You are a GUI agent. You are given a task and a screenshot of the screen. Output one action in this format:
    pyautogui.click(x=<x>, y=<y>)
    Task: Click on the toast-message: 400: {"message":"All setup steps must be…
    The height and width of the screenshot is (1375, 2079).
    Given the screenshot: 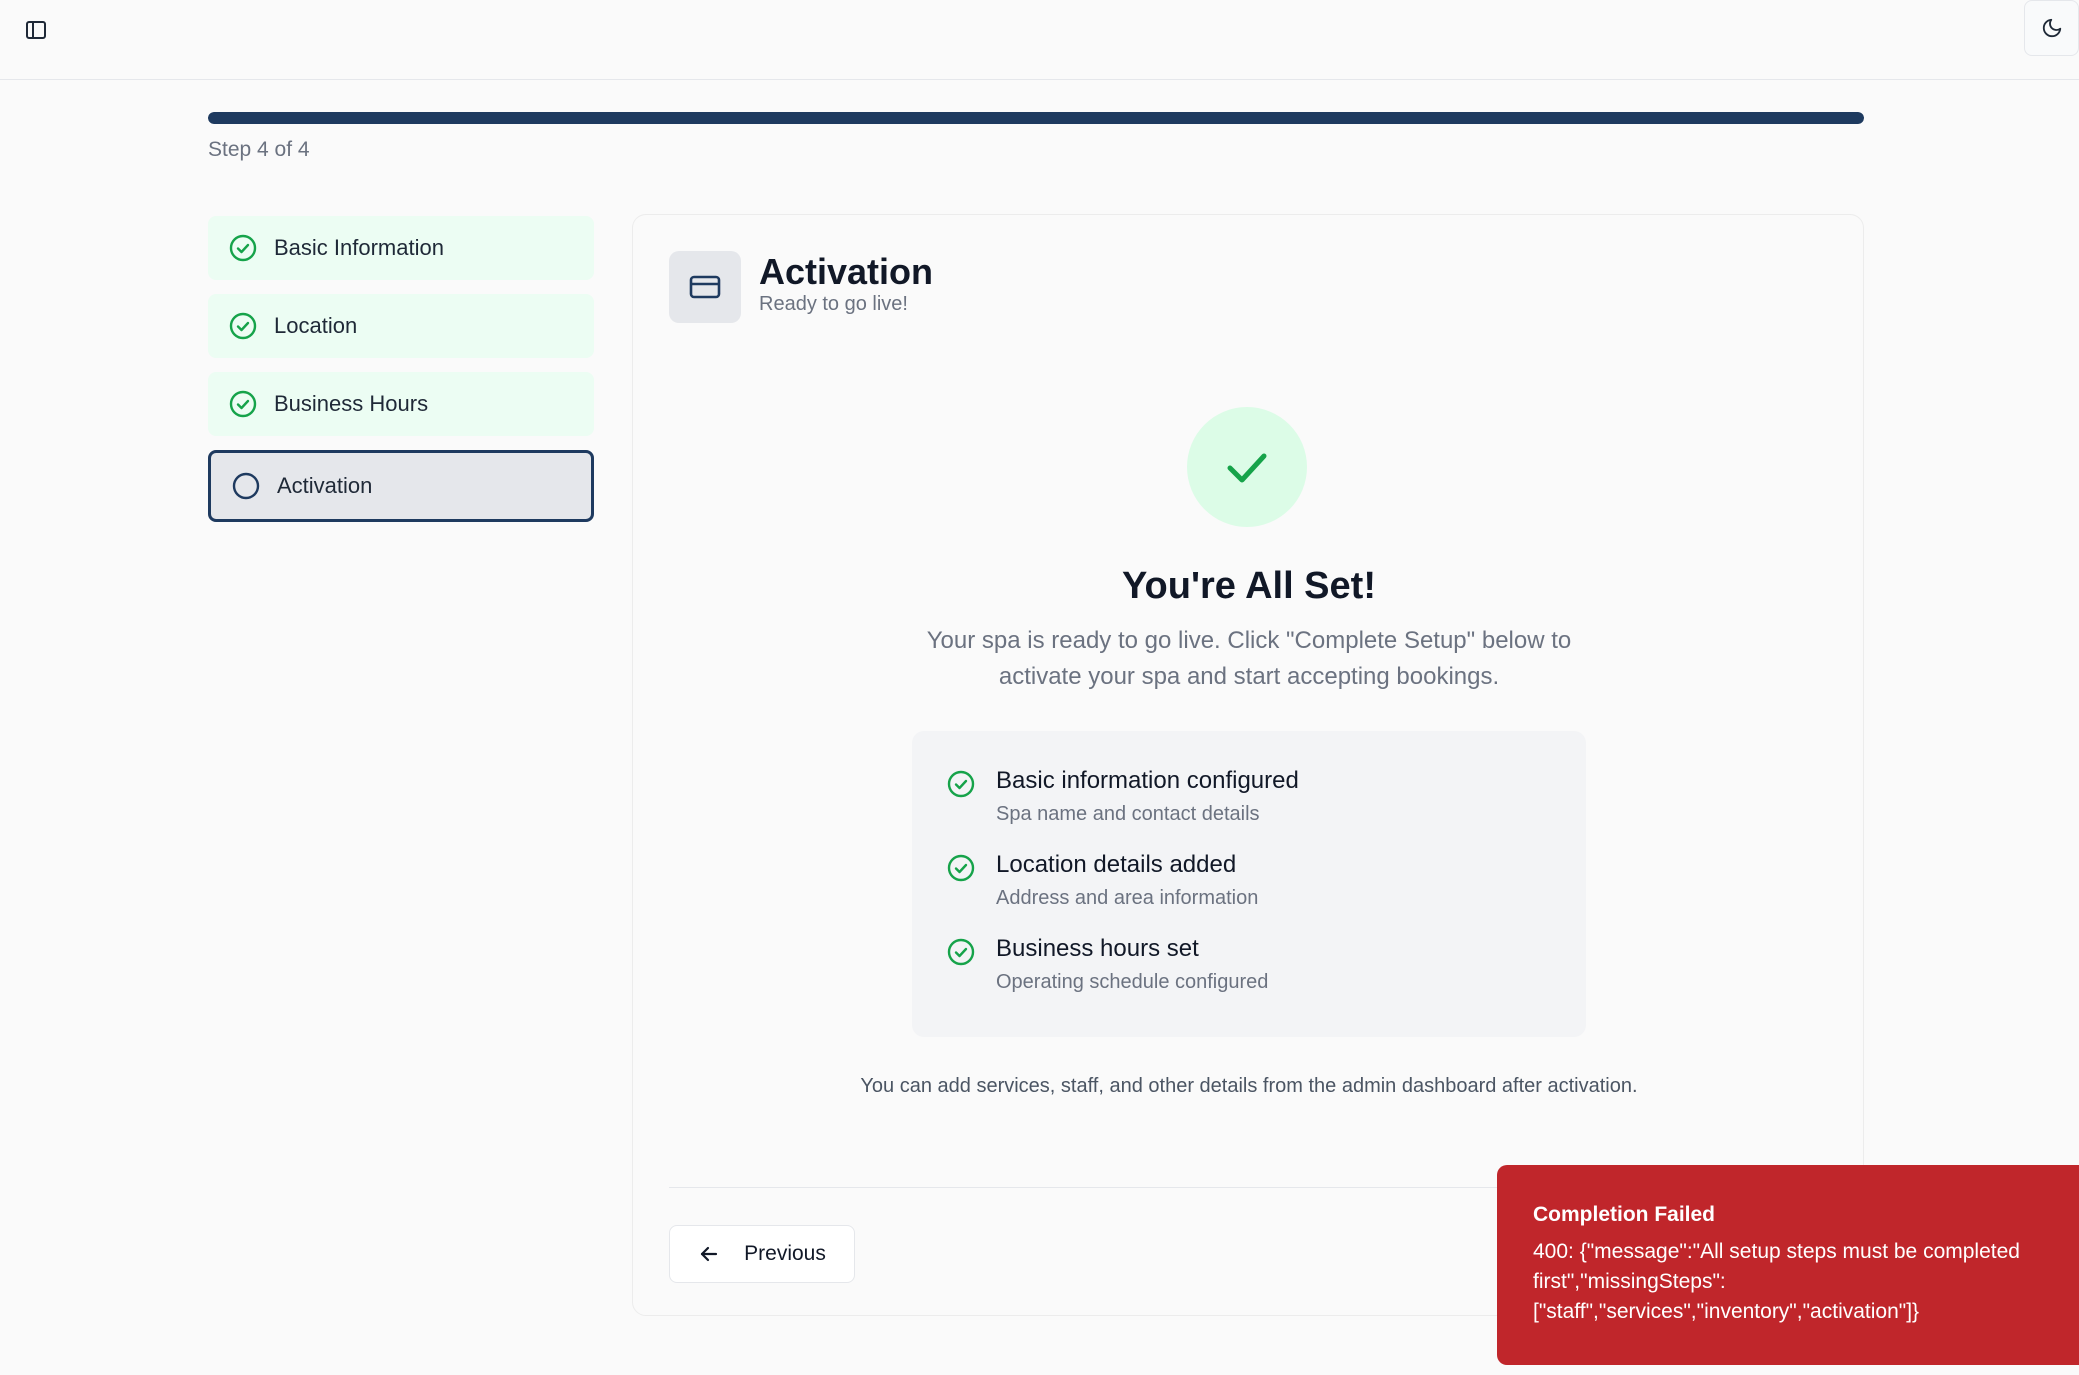 What is the action you would take?
    pyautogui.click(x=1776, y=1281)
    